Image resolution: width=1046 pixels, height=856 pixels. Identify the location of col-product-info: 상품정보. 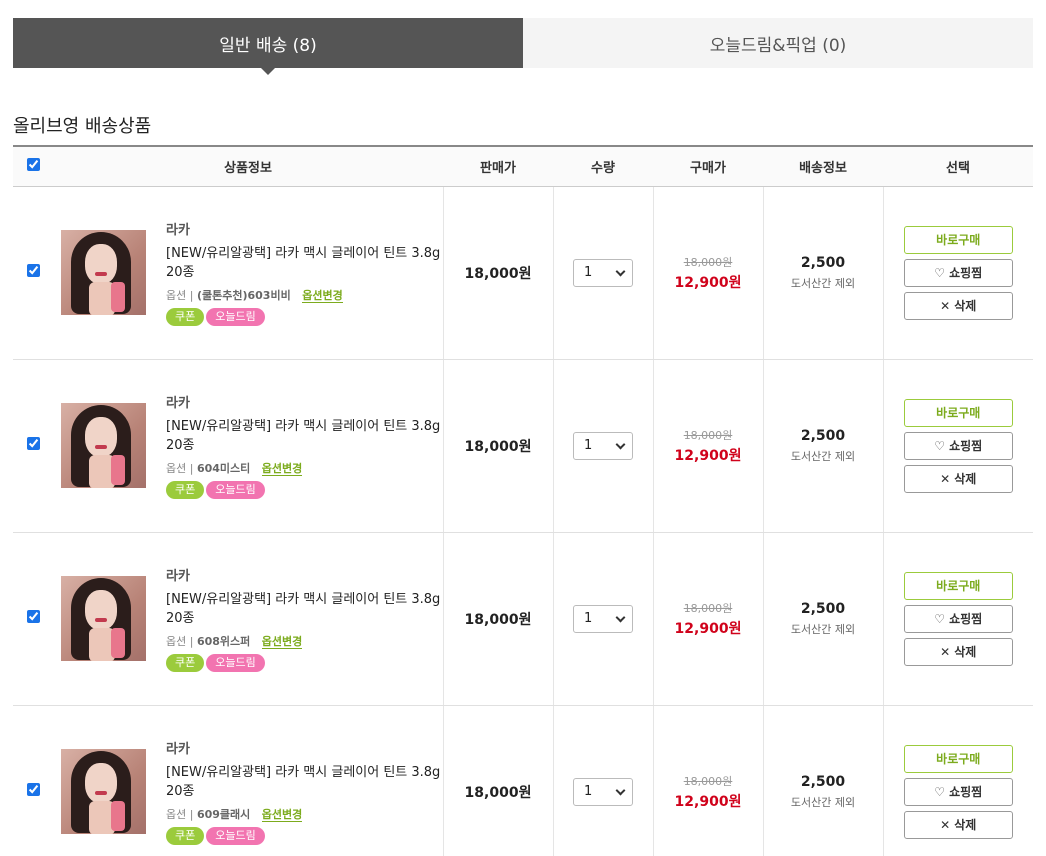
(248, 166).